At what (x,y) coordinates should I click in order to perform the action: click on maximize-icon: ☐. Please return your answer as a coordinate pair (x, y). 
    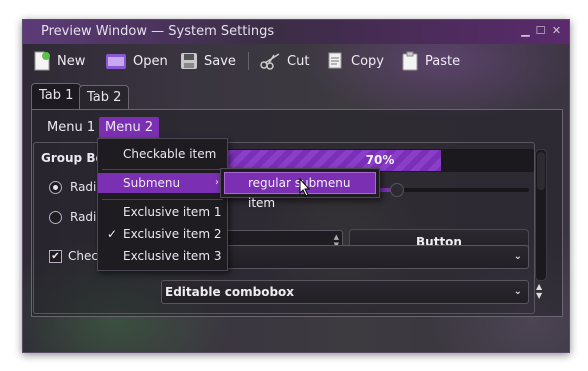
    Looking at the image, I should click on (540, 30).